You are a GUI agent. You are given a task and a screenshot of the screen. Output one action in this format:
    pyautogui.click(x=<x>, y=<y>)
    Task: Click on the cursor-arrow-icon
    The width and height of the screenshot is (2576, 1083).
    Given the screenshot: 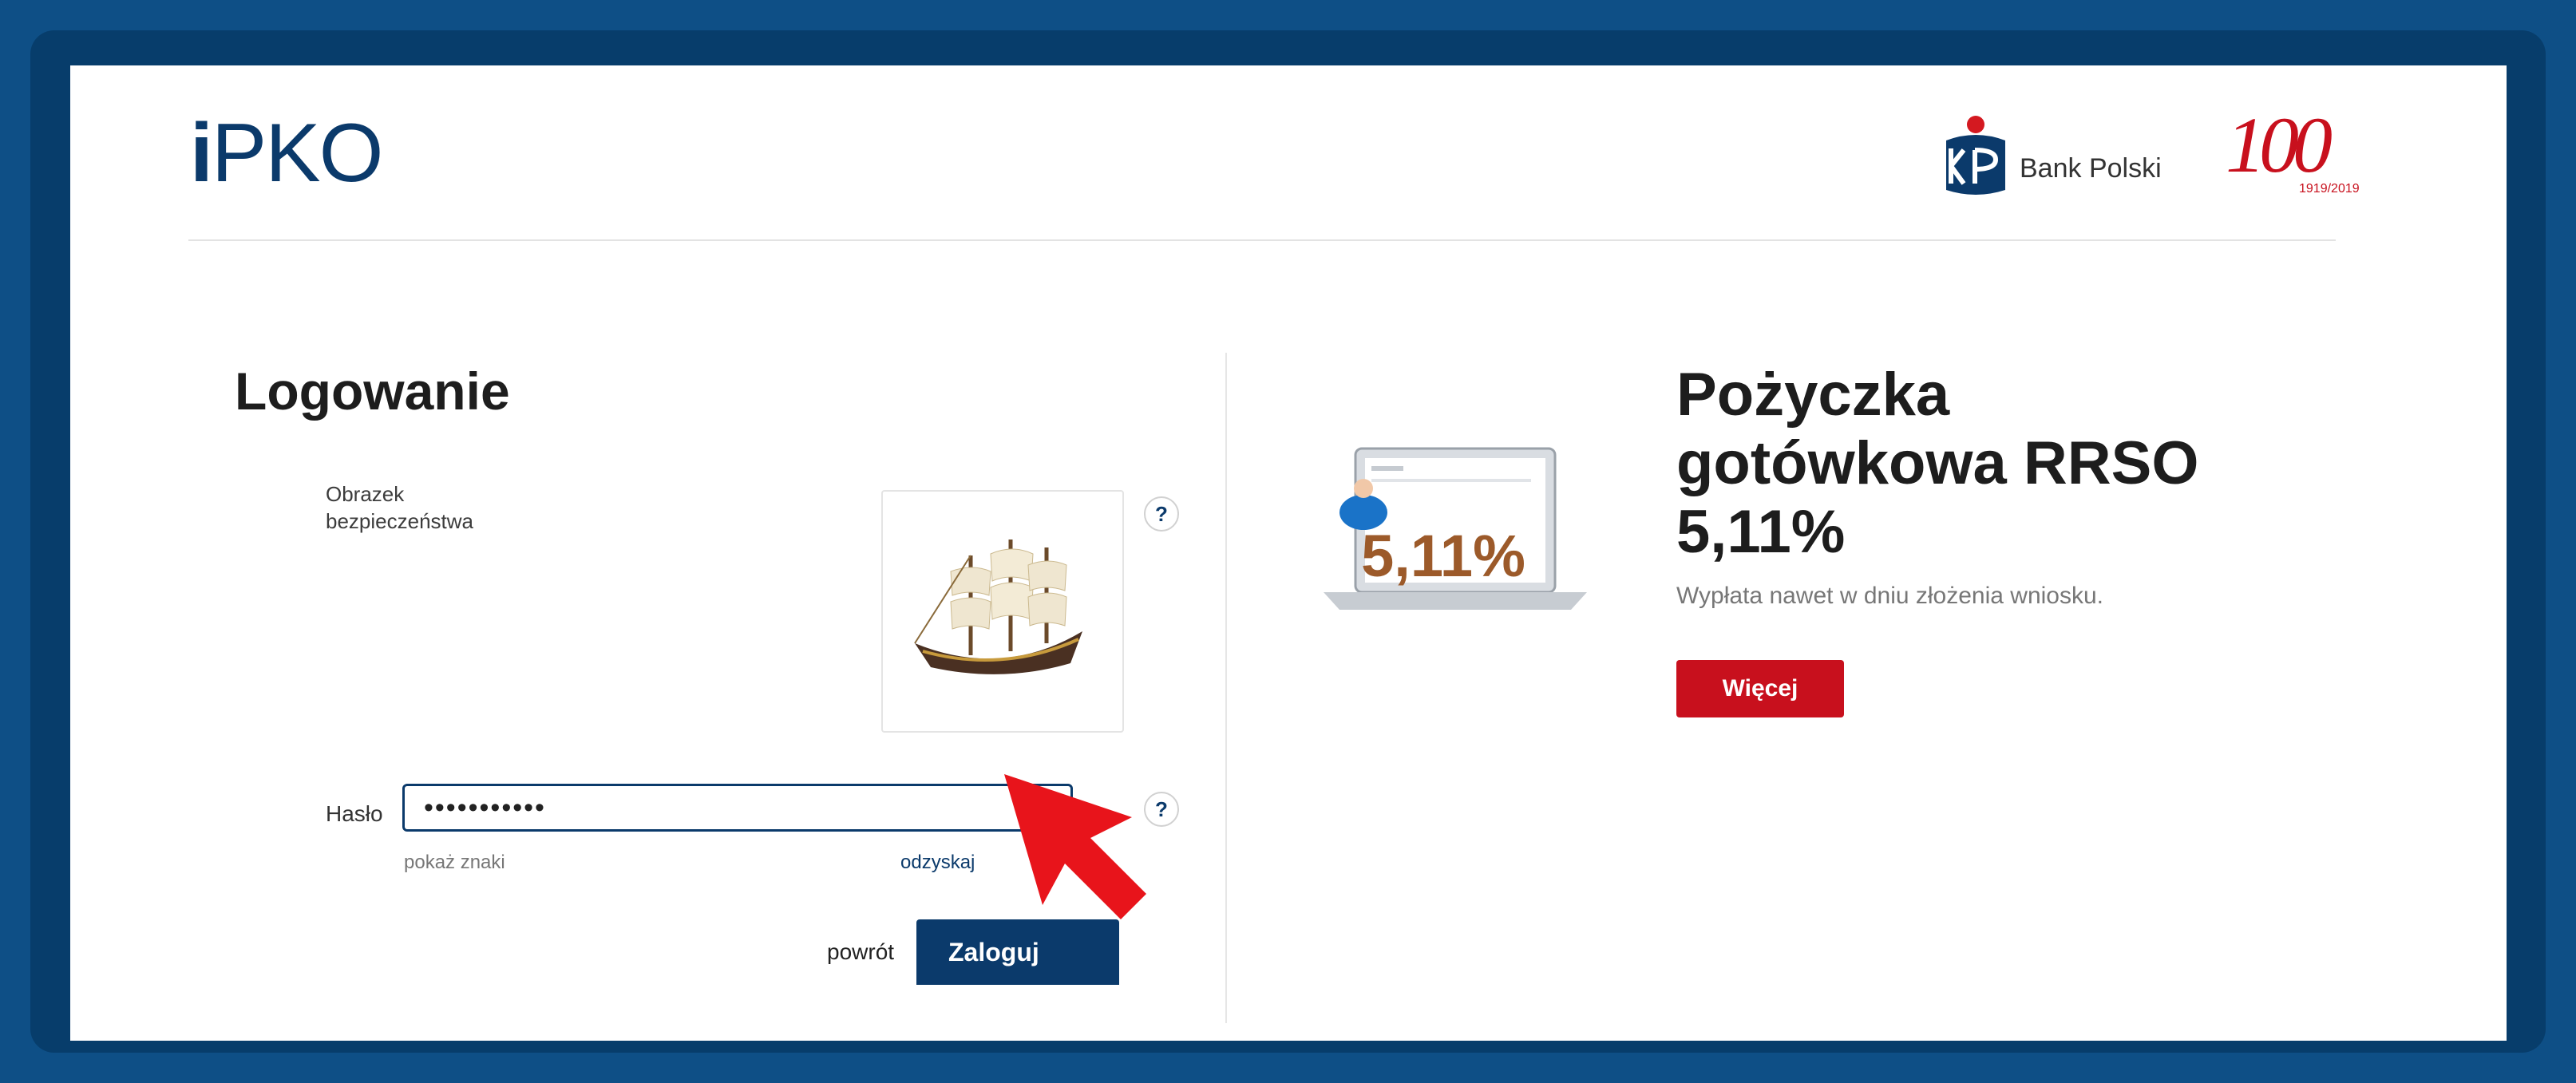 What is the action you would take?
    pyautogui.click(x=1075, y=847)
    